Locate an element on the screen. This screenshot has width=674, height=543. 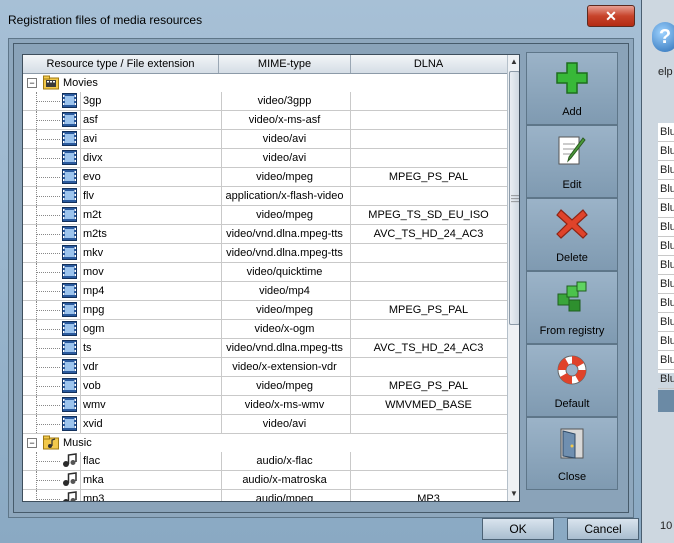
from-registry-button: From registry is located at coordinates (572, 307).